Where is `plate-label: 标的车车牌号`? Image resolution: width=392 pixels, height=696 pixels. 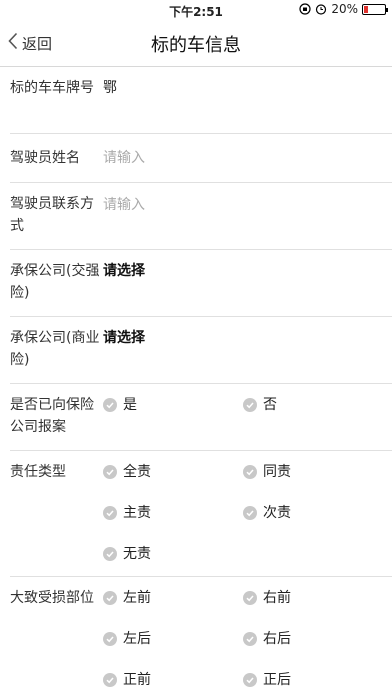 plate-label: 标的车车牌号 is located at coordinates (52, 88).